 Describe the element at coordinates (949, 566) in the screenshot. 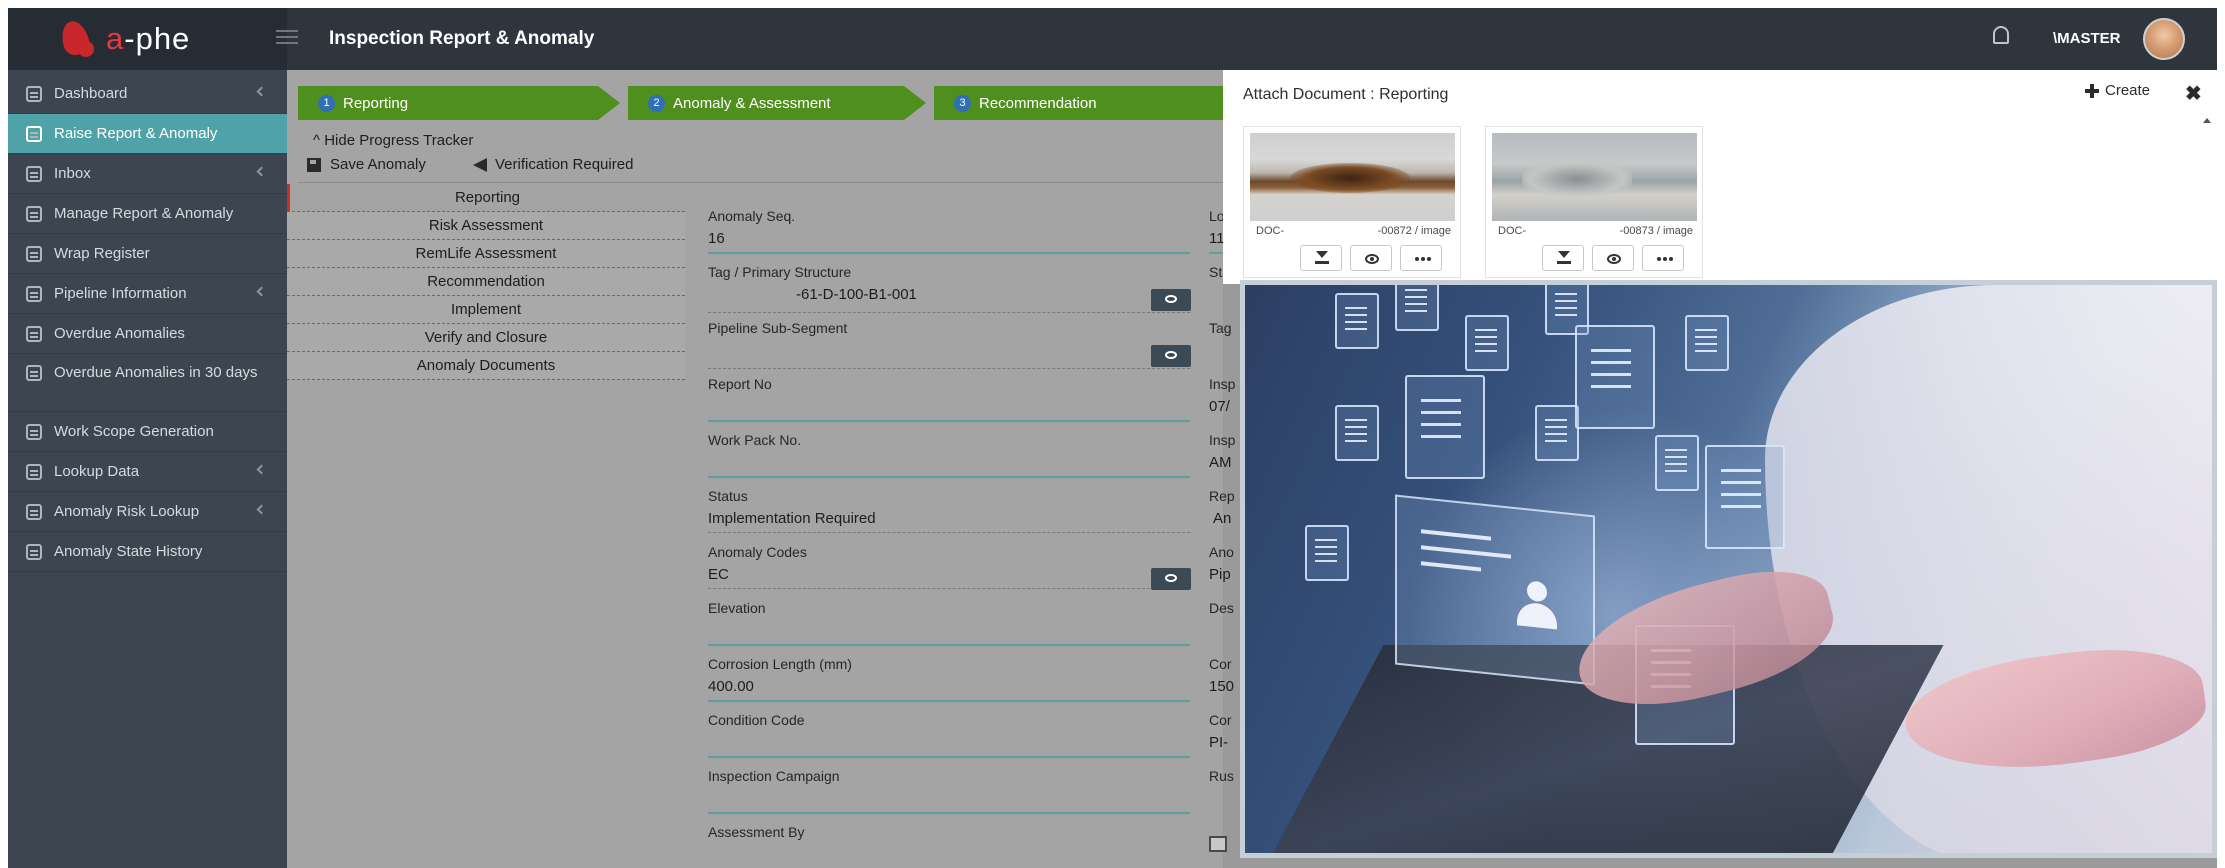

I see `anomaly-codes-field: Anomaly Codes EC` at that location.